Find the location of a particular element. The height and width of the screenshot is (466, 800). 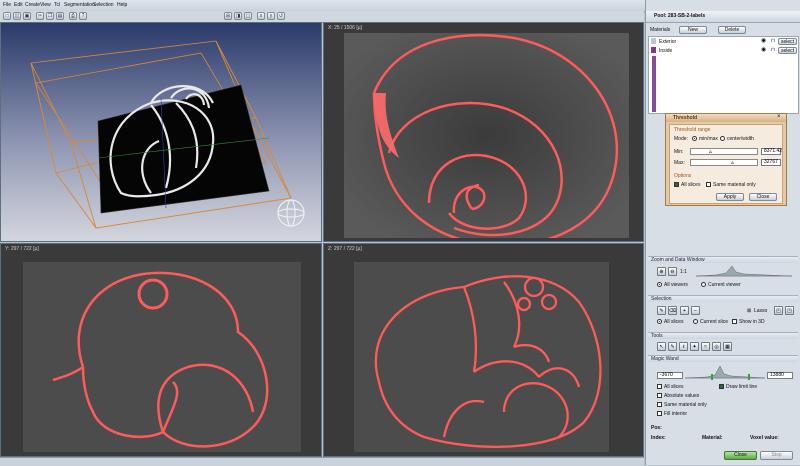

zoom-out-icon: ⊖ is located at coordinates (672, 271).